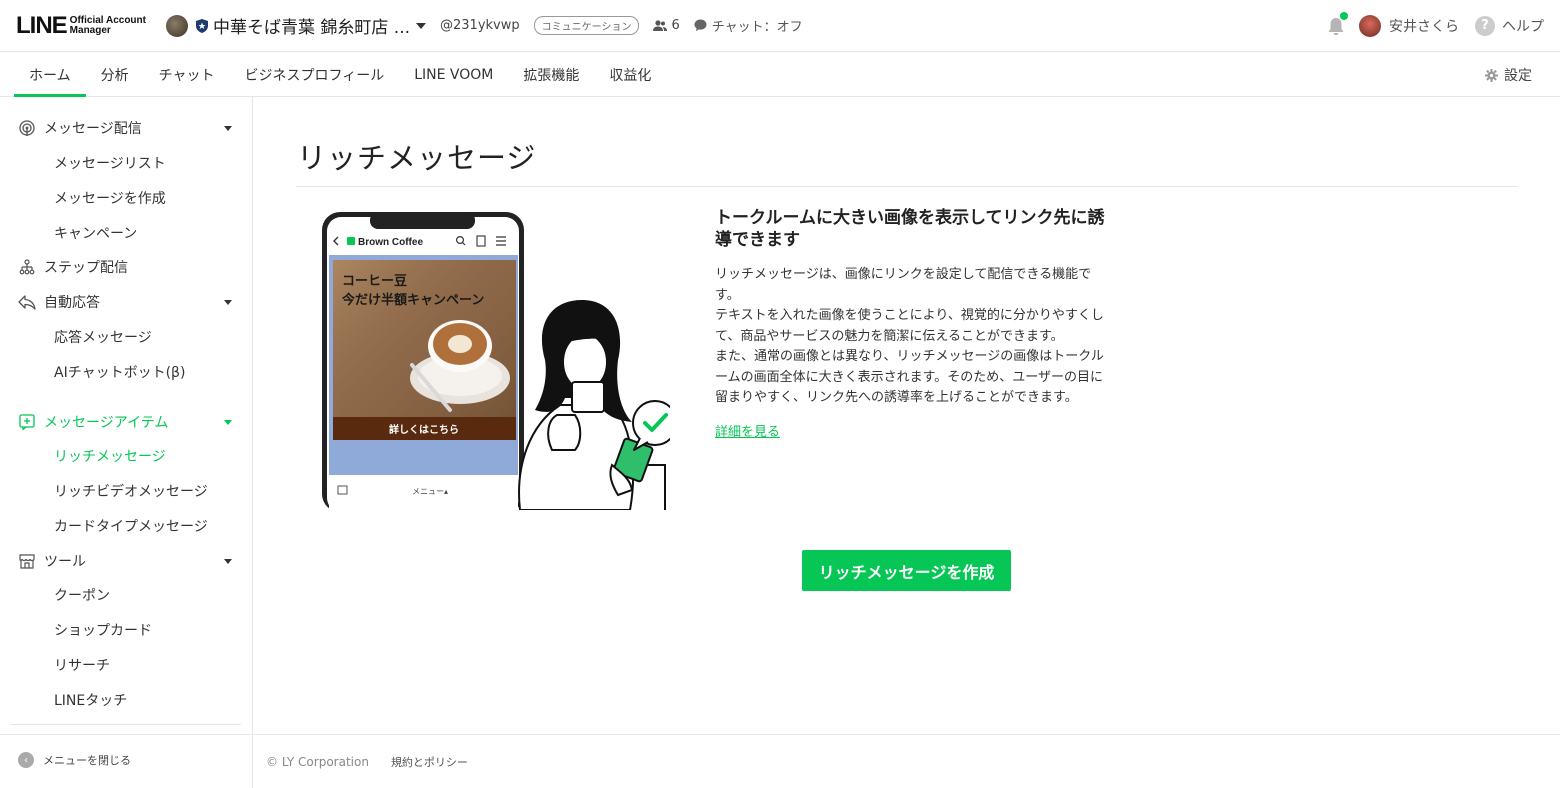 The height and width of the screenshot is (788, 1560). I want to click on tab-line-voom: LINE VOOM, so click(453, 74).